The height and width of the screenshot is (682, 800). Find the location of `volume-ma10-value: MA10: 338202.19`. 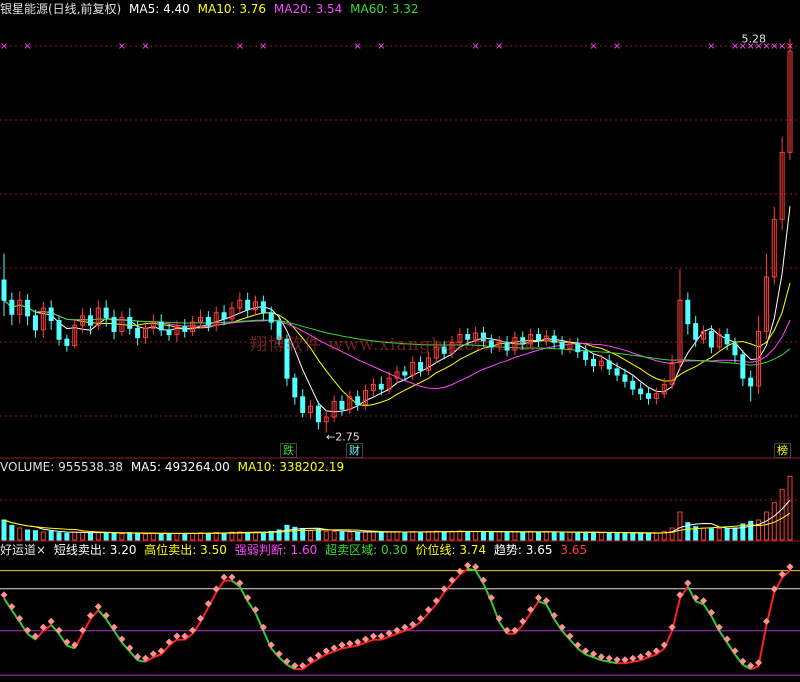

volume-ma10-value: MA10: 338202.19 is located at coordinates (291, 467).